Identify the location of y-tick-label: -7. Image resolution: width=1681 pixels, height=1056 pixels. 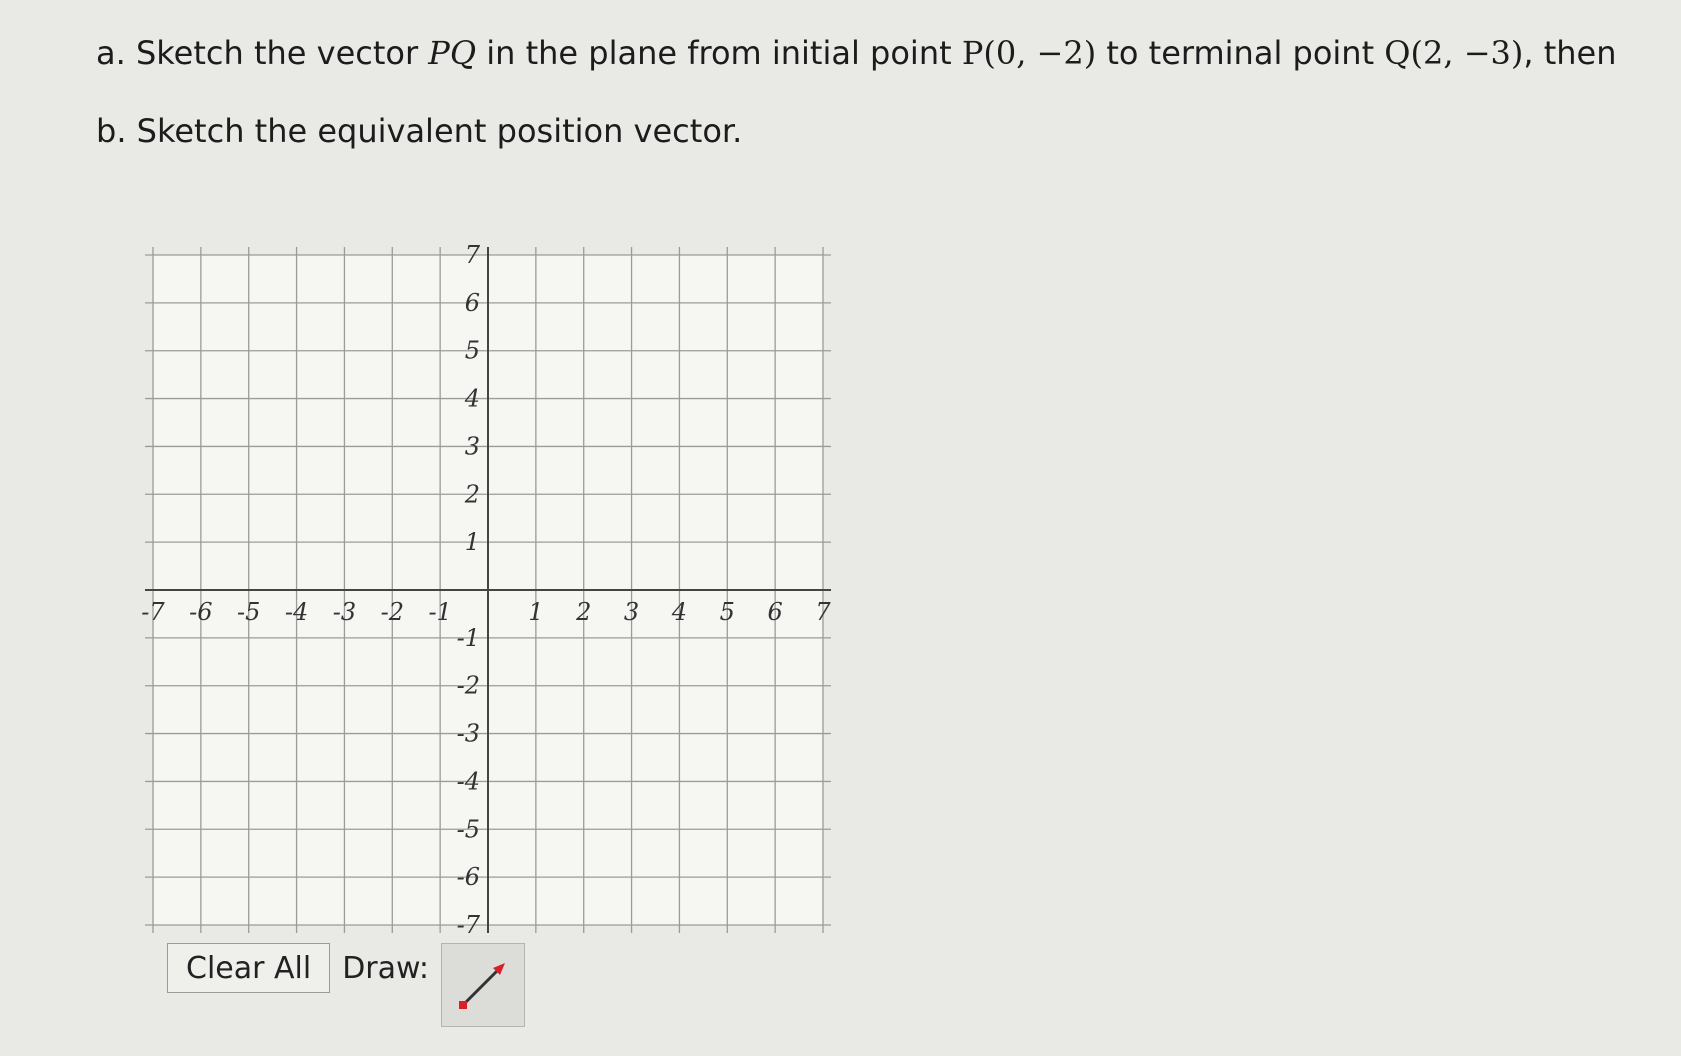
(469, 925).